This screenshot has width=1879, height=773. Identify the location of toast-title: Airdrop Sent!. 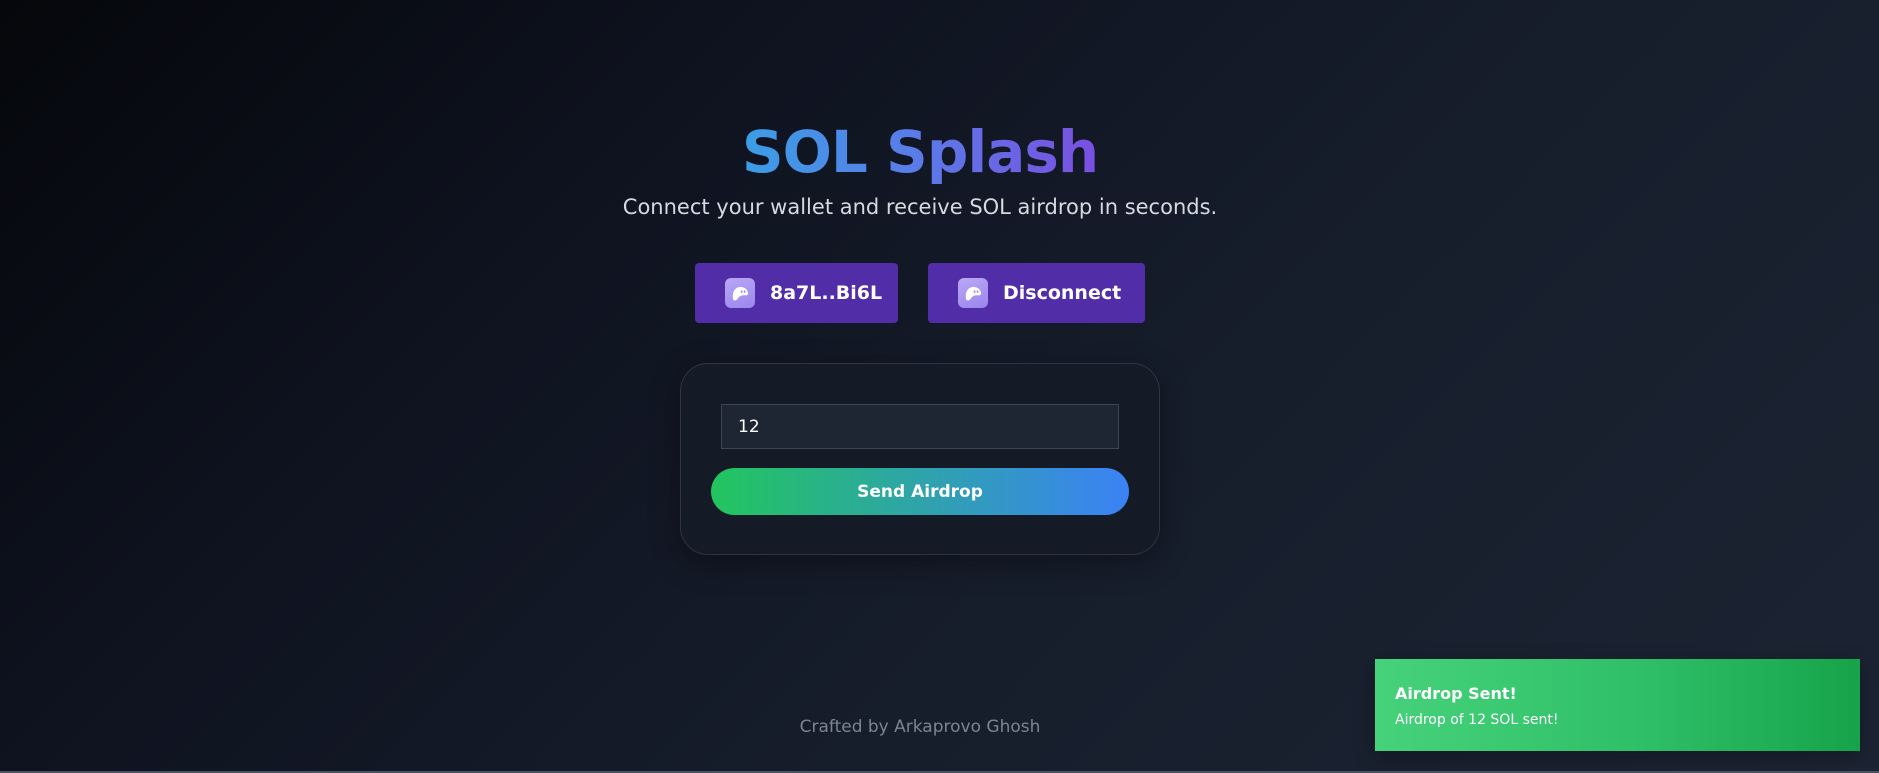
(1456, 693).